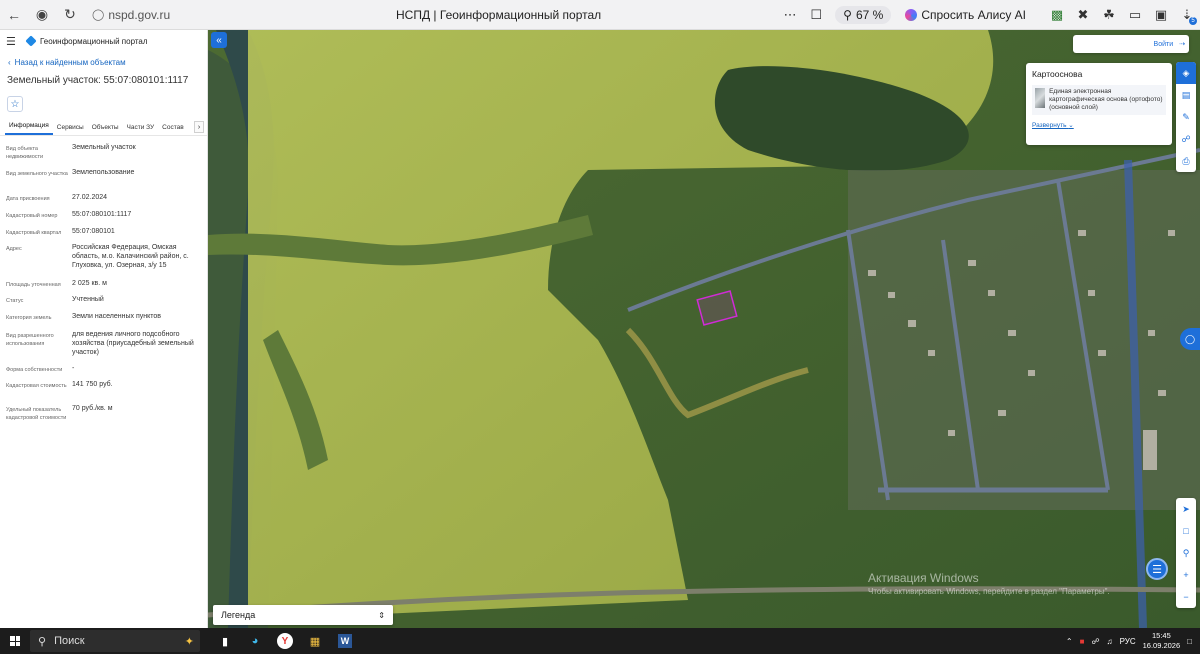  What do you see at coordinates (973, 15) in the screenshot?
I see `alice-label: Спросить Алису AI` at bounding box center [973, 15].